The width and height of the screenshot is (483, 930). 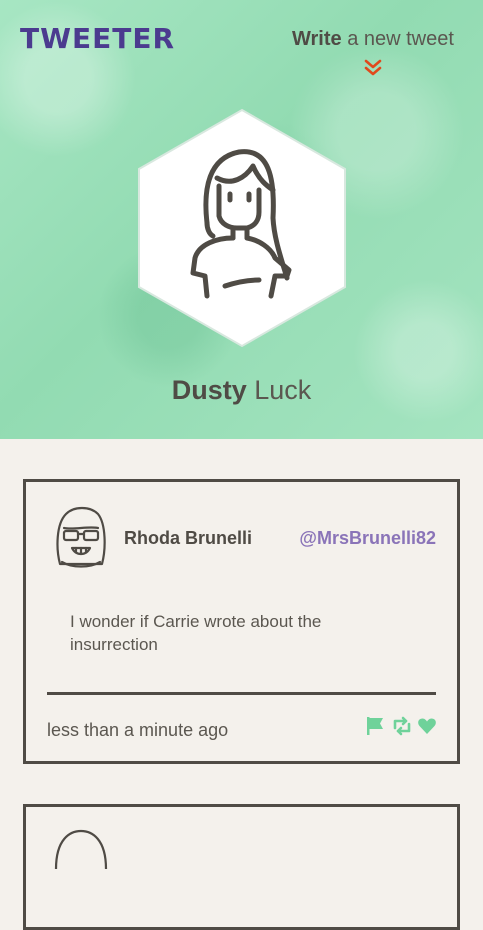 I want to click on retweet-icon, so click(x=401, y=726).